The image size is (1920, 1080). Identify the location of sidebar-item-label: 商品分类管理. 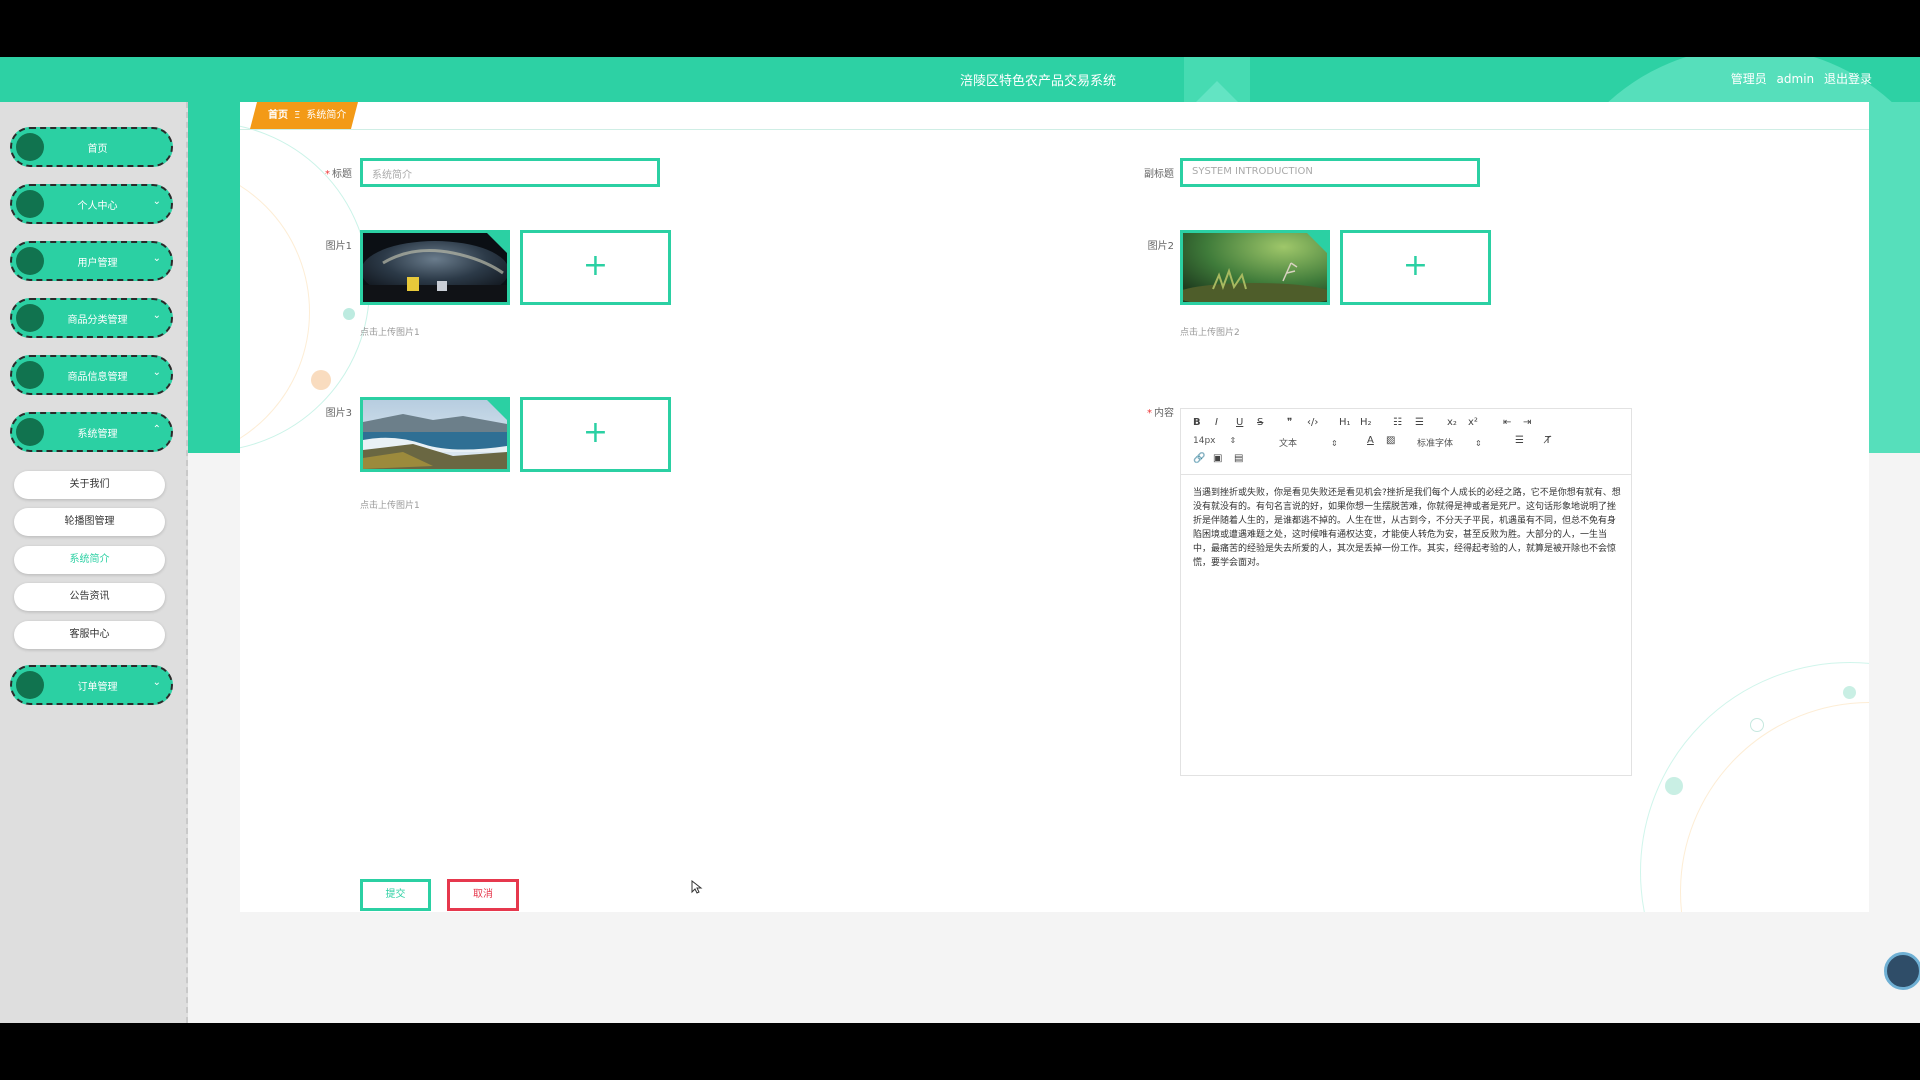
(97, 320).